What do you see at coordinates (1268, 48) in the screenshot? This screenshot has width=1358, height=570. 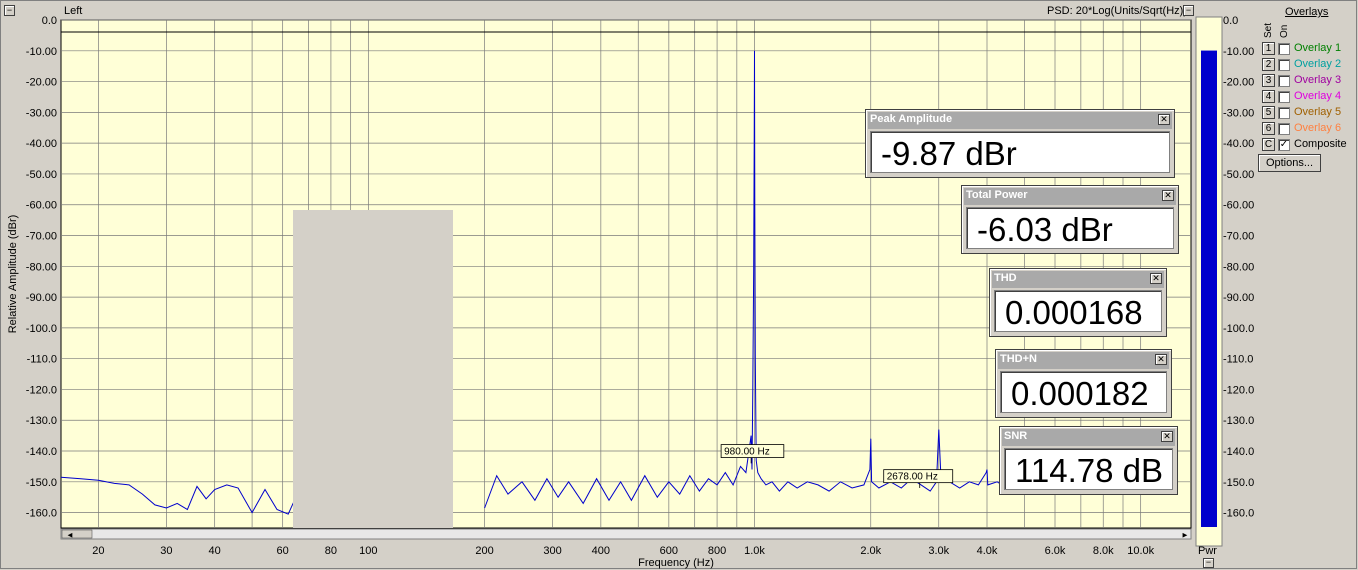 I see `overlay-set-button: 1` at bounding box center [1268, 48].